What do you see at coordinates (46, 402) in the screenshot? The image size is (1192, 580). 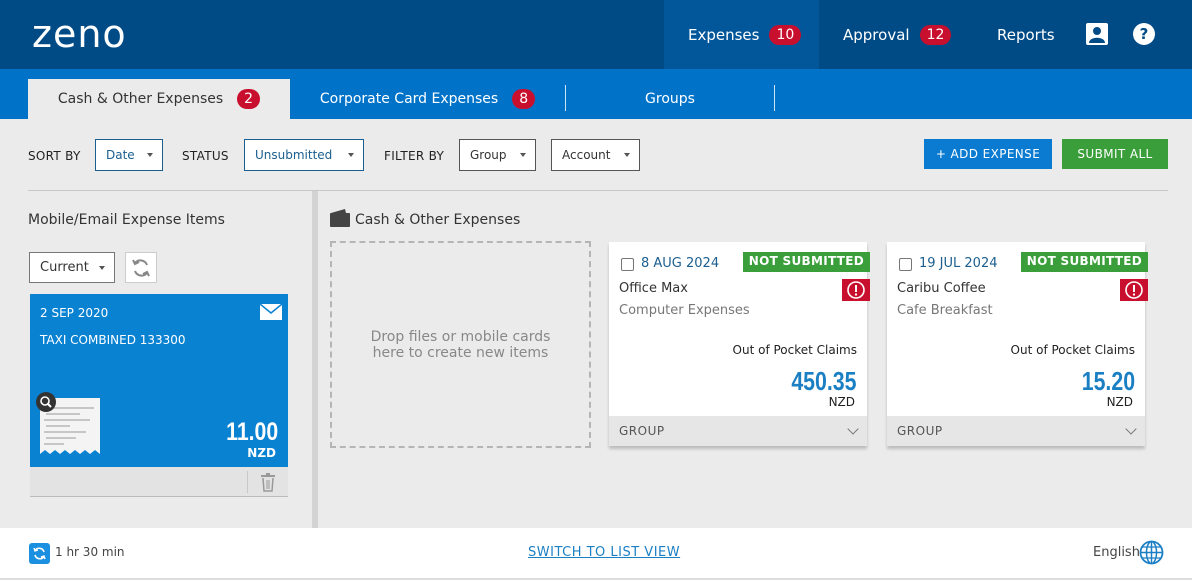 I see `zoom-icon` at bounding box center [46, 402].